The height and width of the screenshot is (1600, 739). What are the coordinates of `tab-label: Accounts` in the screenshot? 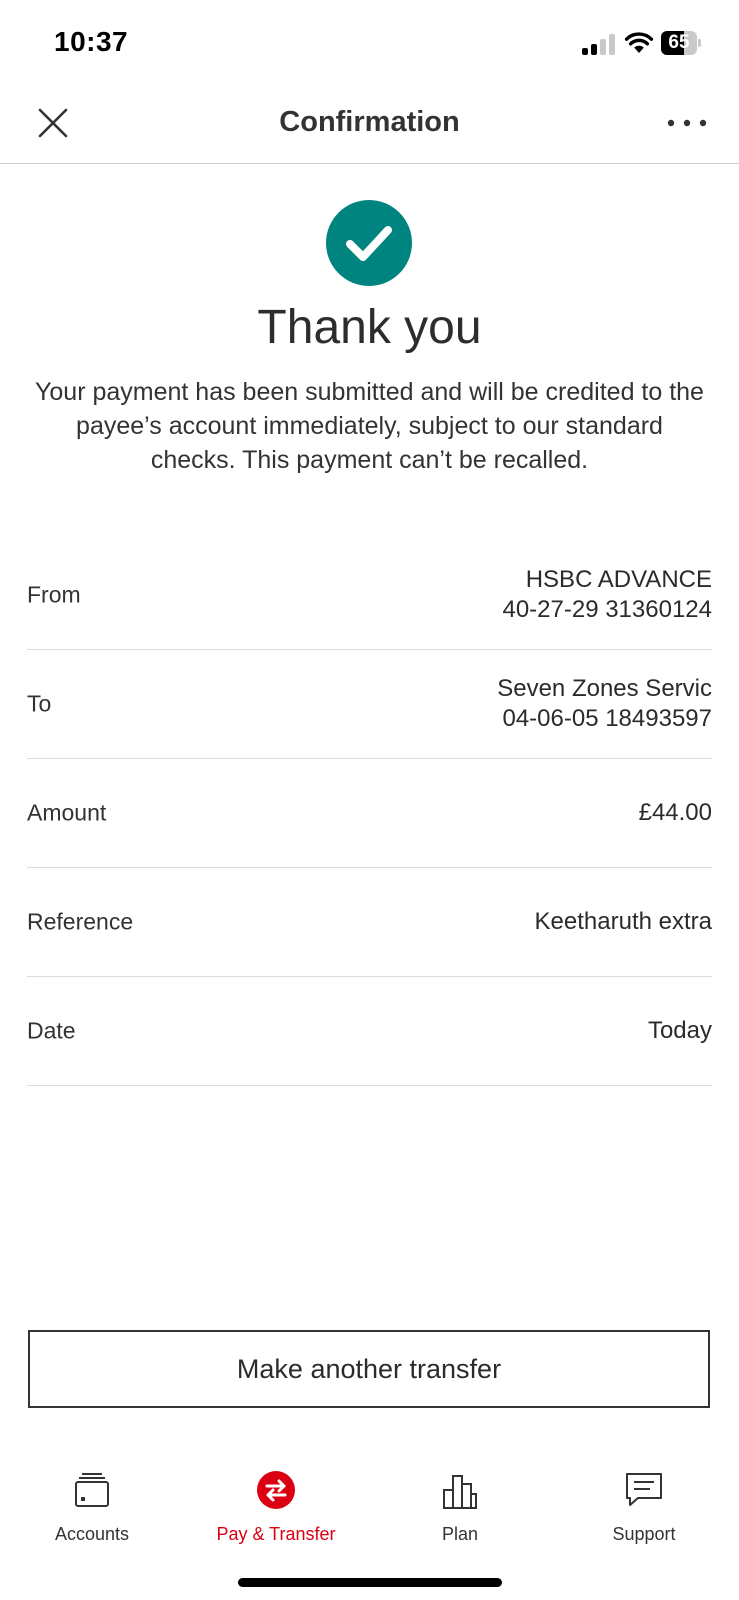 It's located at (92, 1534).